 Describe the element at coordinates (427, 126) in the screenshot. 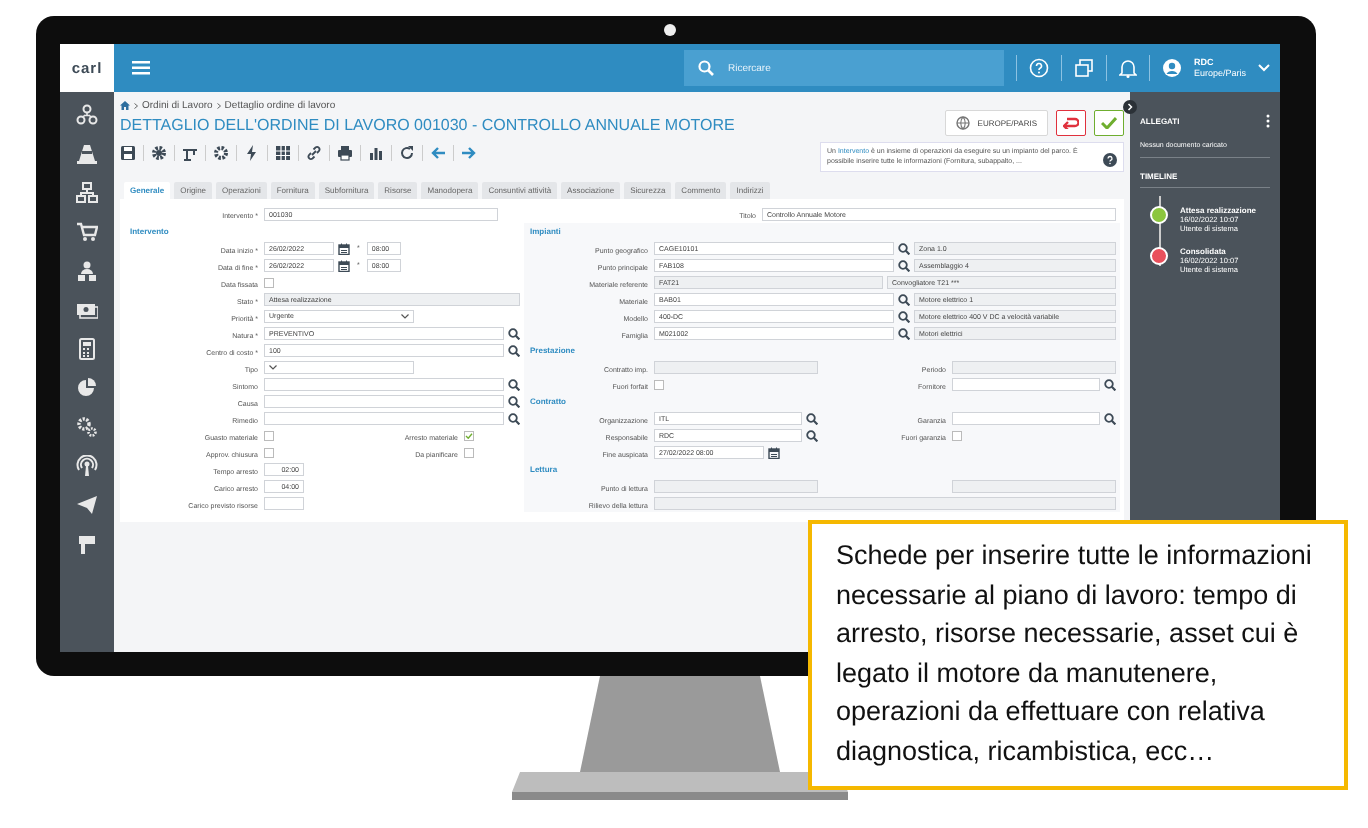

I see `page-title: DETTAGLIO DELL'ORDINE DI LAVORO 001030 - CONTROLLO ANNUALE MOTORE` at that location.